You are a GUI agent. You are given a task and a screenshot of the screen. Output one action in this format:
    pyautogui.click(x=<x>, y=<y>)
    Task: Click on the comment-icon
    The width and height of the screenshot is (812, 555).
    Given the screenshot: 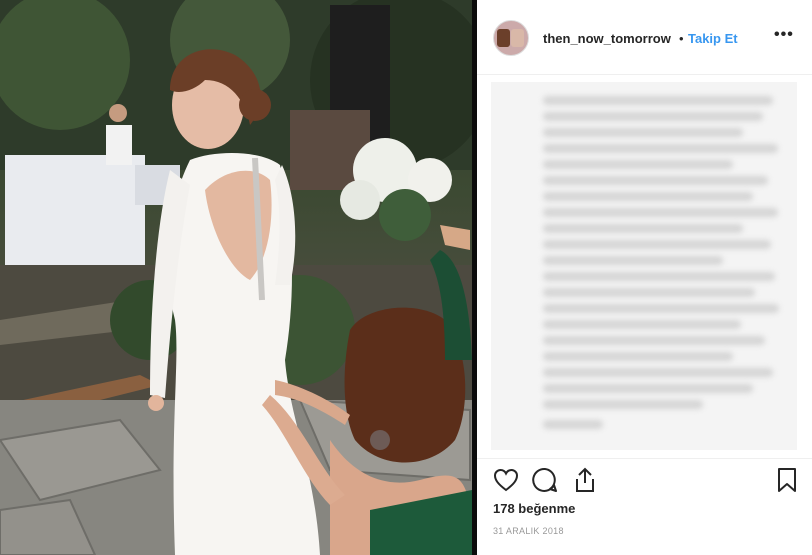 What is the action you would take?
    pyautogui.click(x=545, y=480)
    